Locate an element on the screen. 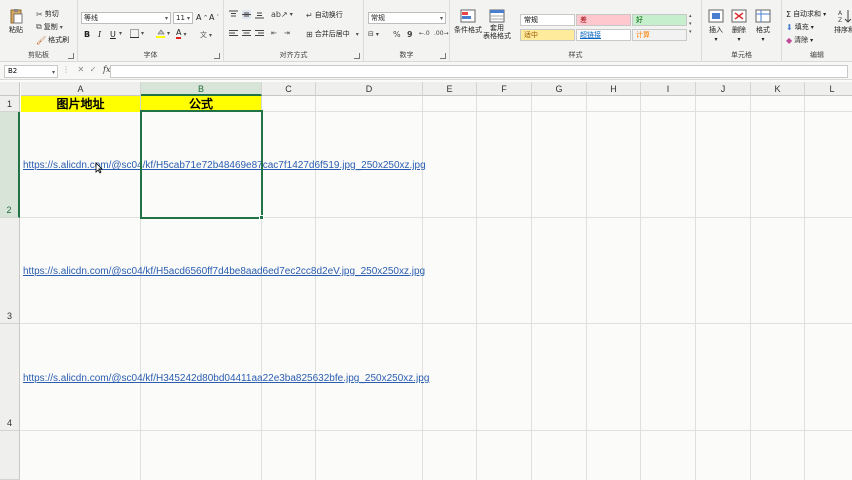 The width and height of the screenshot is (852, 480). insert-cells-button: 插入 ▾ is located at coordinates (716, 25).